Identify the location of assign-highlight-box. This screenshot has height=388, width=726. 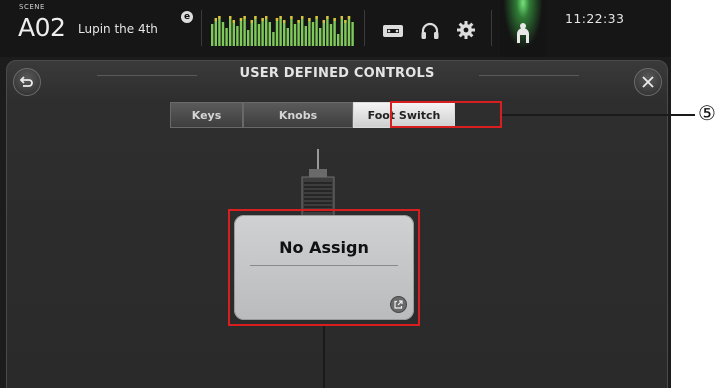
(324, 267).